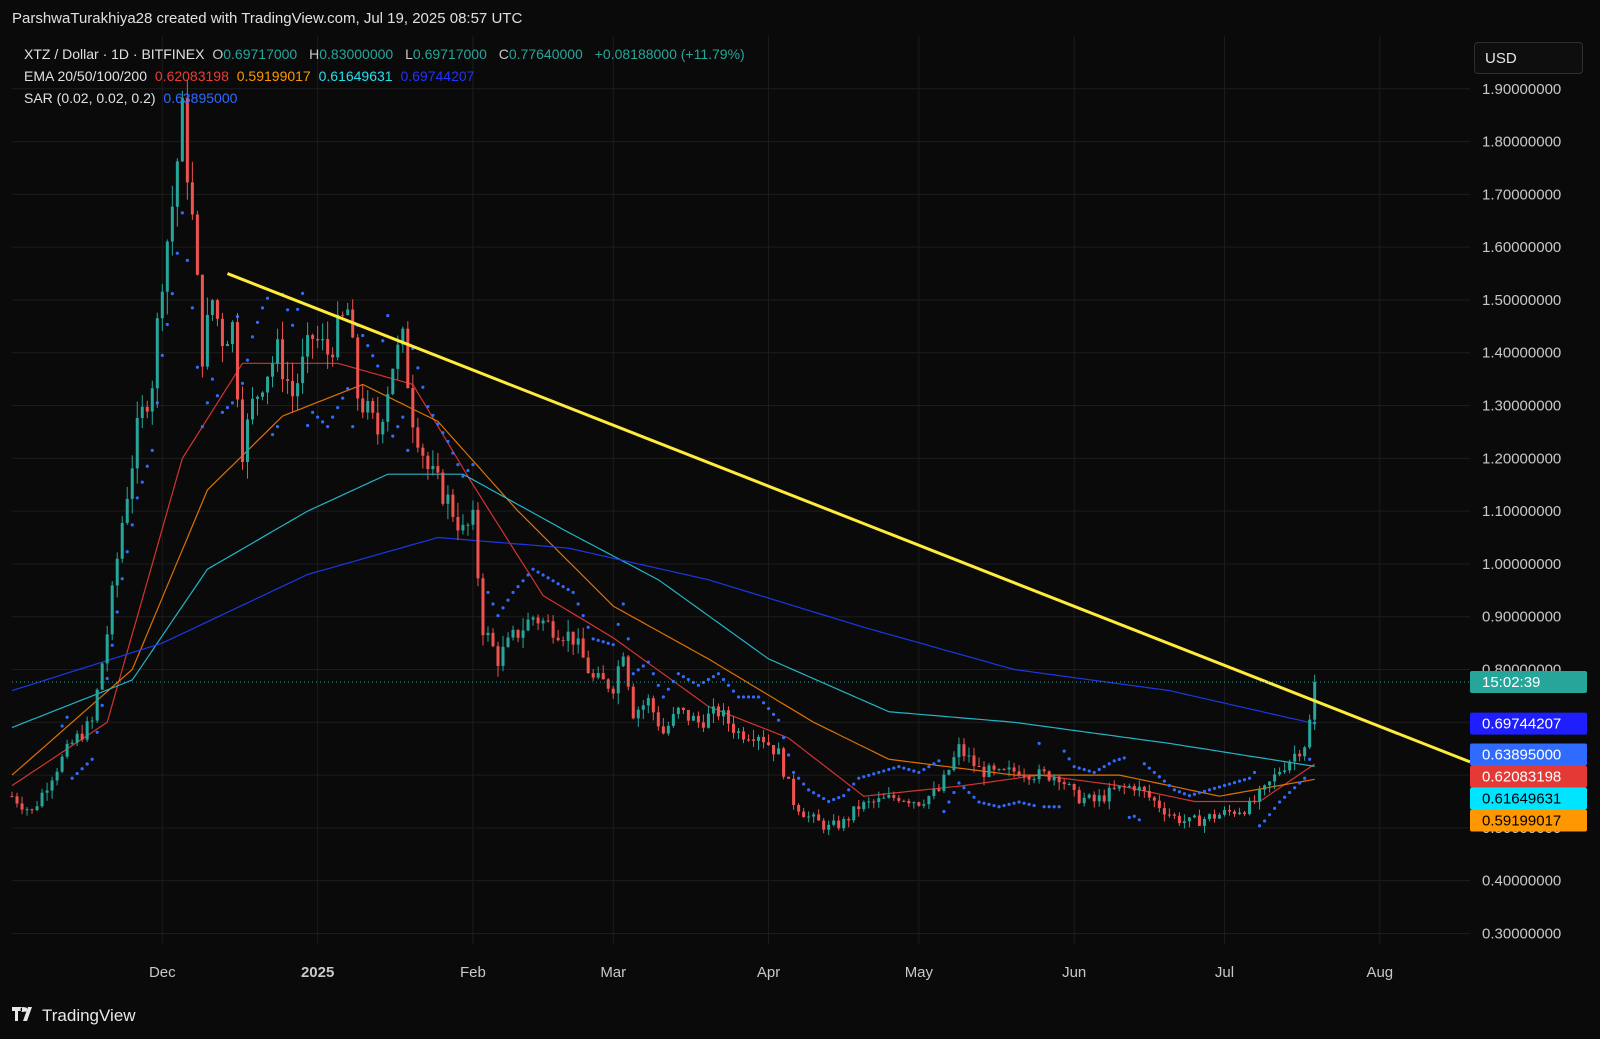 This screenshot has height=1039, width=1600. What do you see at coordinates (114, 54) in the screenshot?
I see `symbol-label: XTZ / Dollar · 1D · BITFINEX` at bounding box center [114, 54].